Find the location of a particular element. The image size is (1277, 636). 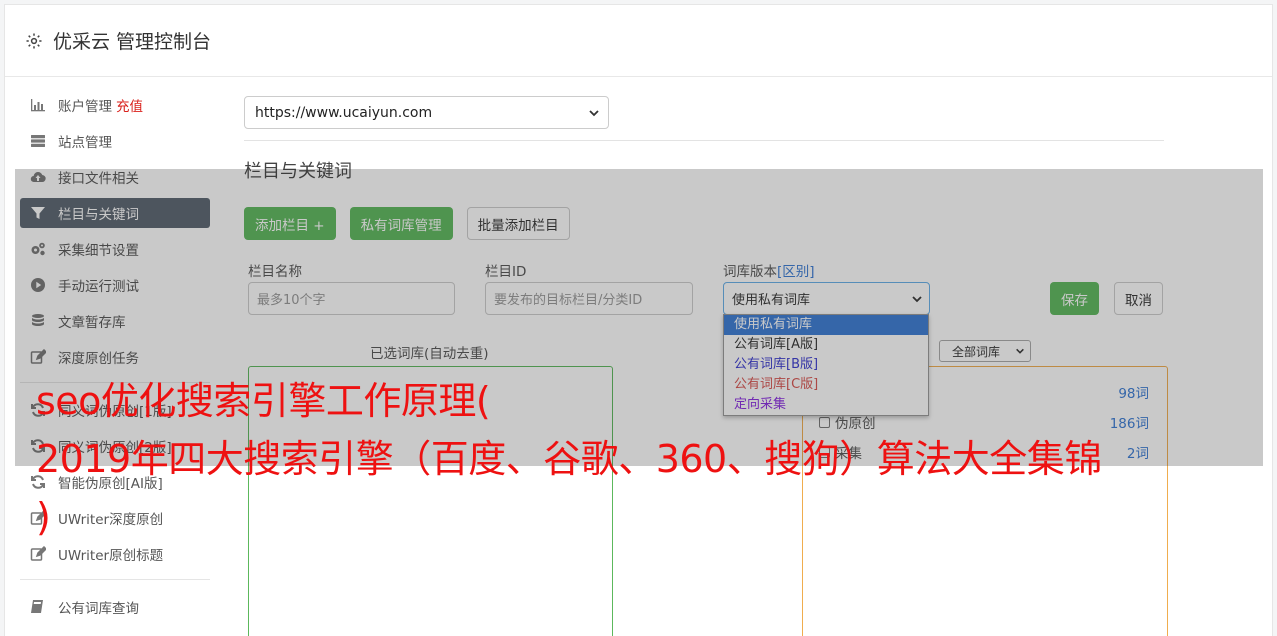

recharge-link: 充值 is located at coordinates (129, 105).